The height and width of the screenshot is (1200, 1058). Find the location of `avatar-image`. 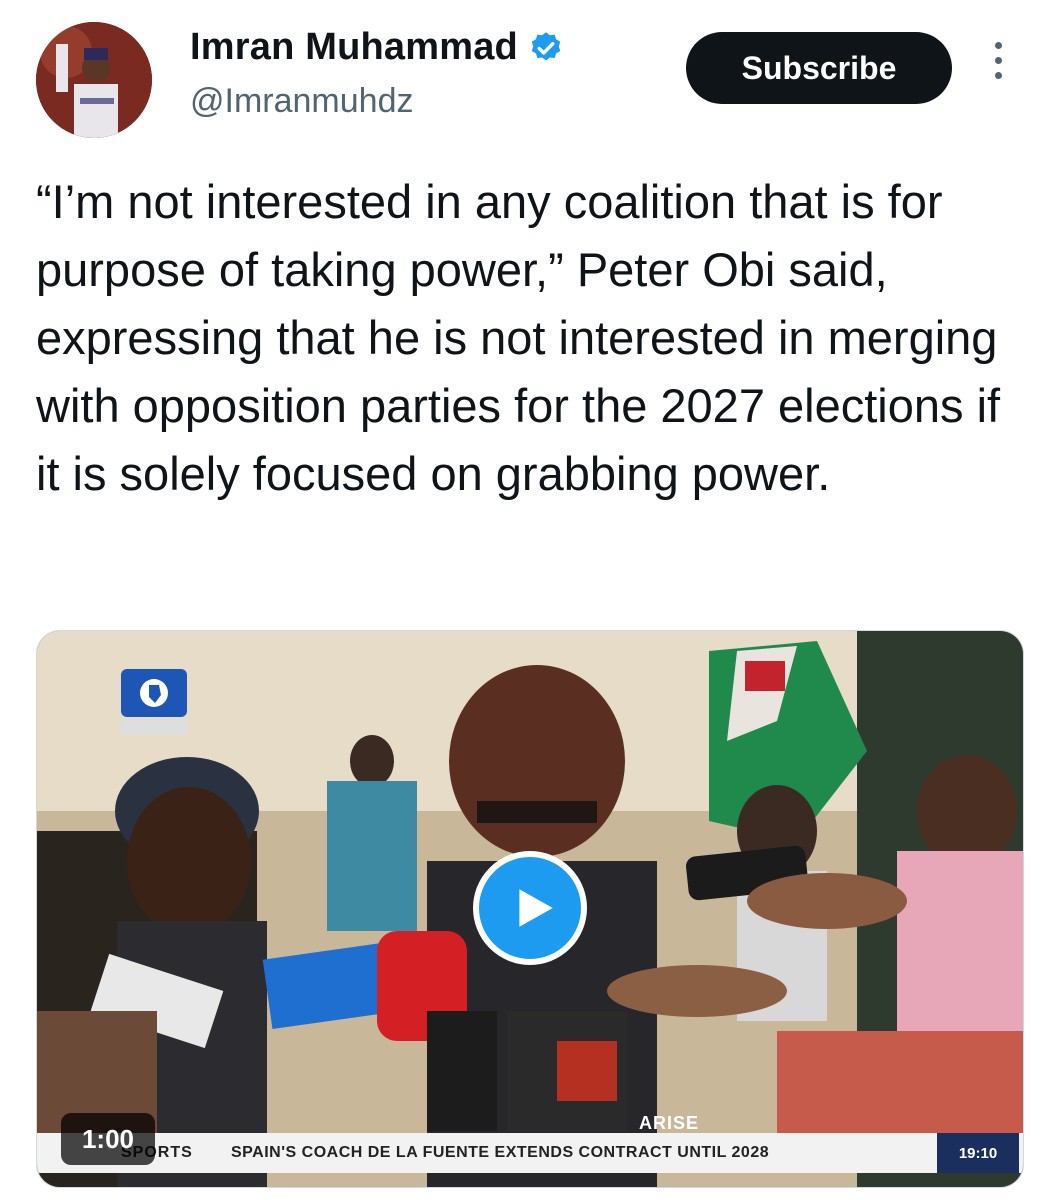

avatar-image is located at coordinates (94, 80).